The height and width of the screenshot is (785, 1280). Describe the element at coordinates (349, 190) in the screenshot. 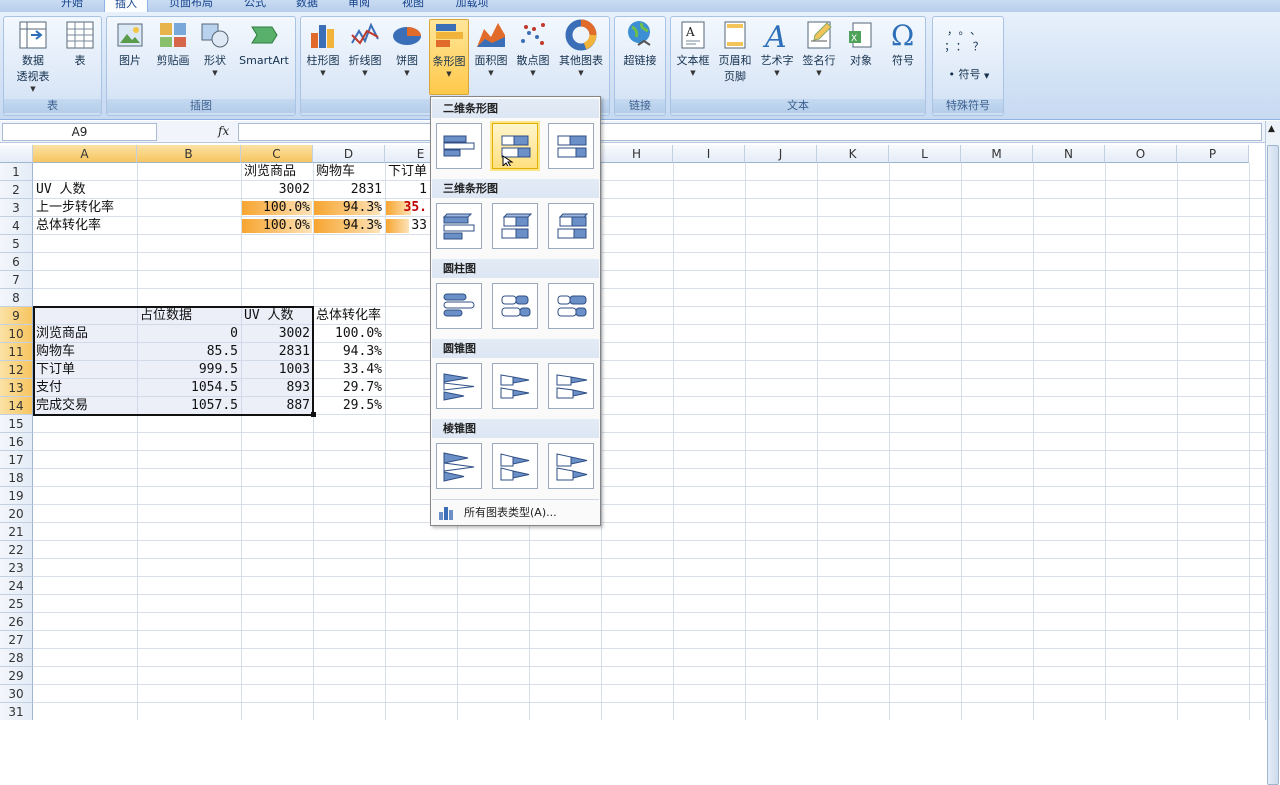

I see `cell: 2831` at that location.